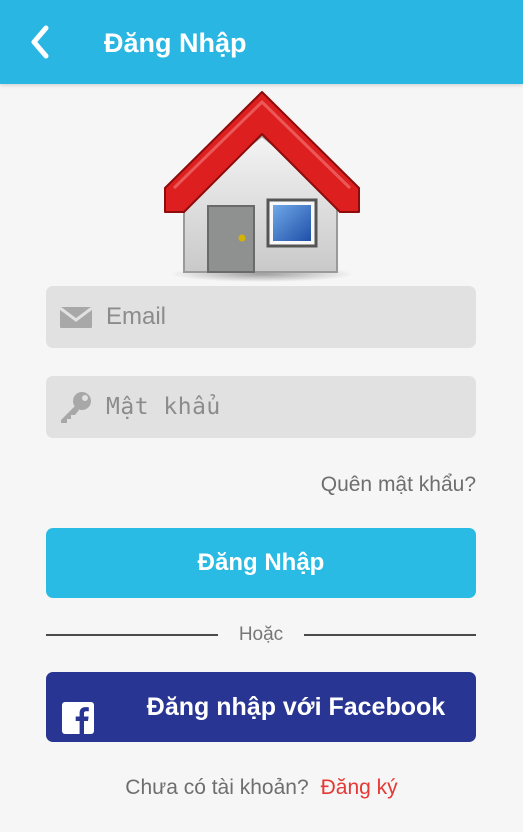  I want to click on password-input, so click(286, 407).